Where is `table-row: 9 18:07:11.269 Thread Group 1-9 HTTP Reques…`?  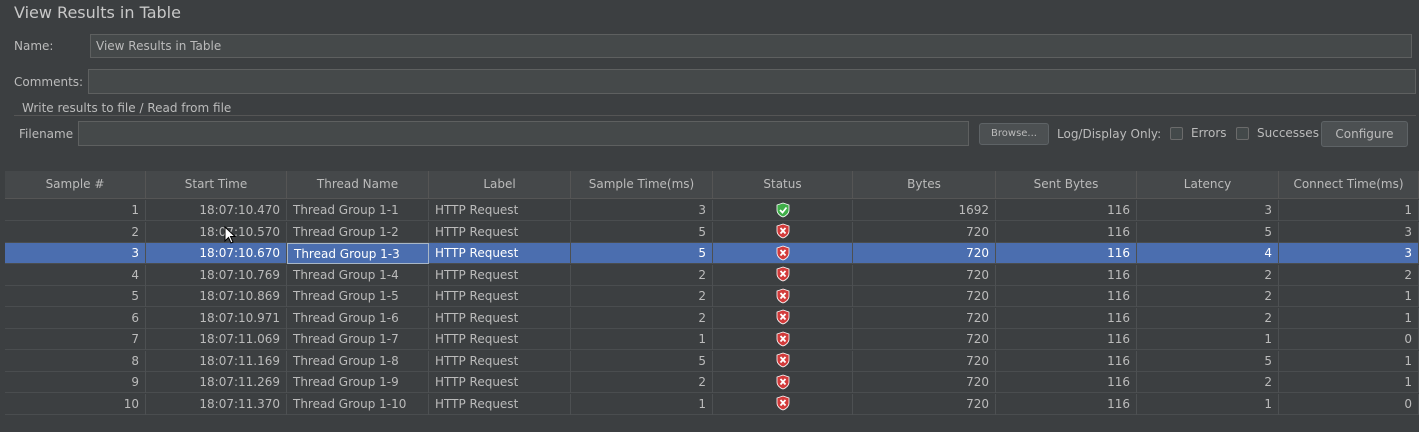
table-row: 9 18:07:11.269 Thread Group 1-9 HTTP Reques… is located at coordinates (712, 382).